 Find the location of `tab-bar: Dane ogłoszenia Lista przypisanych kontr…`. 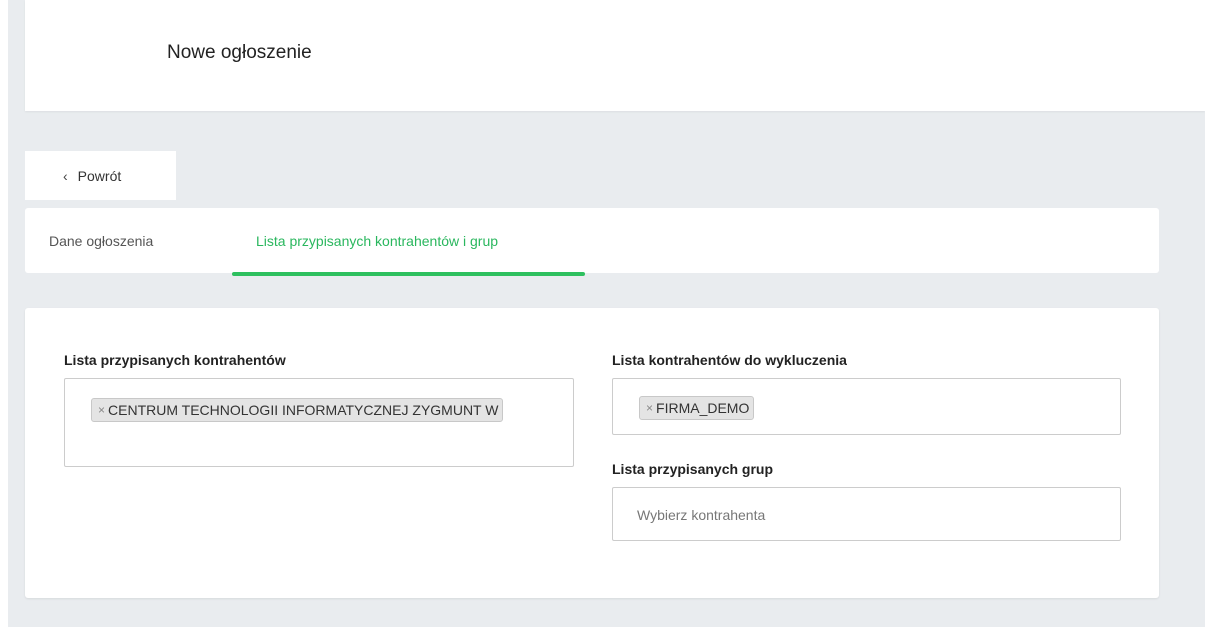

tab-bar: Dane ogłoszenia Lista przypisanych kontr… is located at coordinates (592, 242).